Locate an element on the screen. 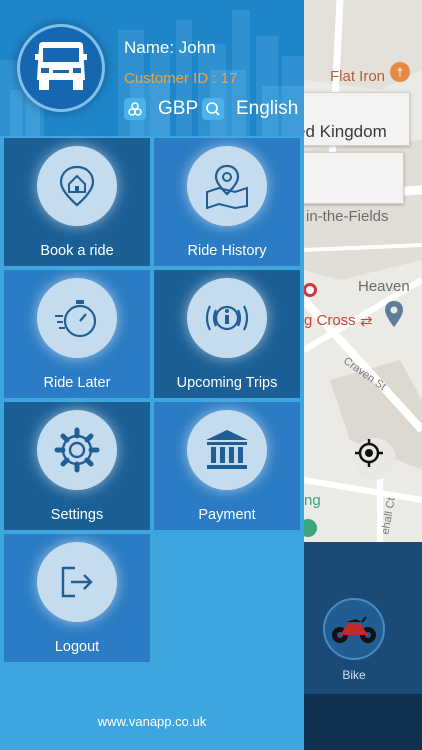  menu-label-upcoming-trips: Upcoming Trips is located at coordinates (227, 383).